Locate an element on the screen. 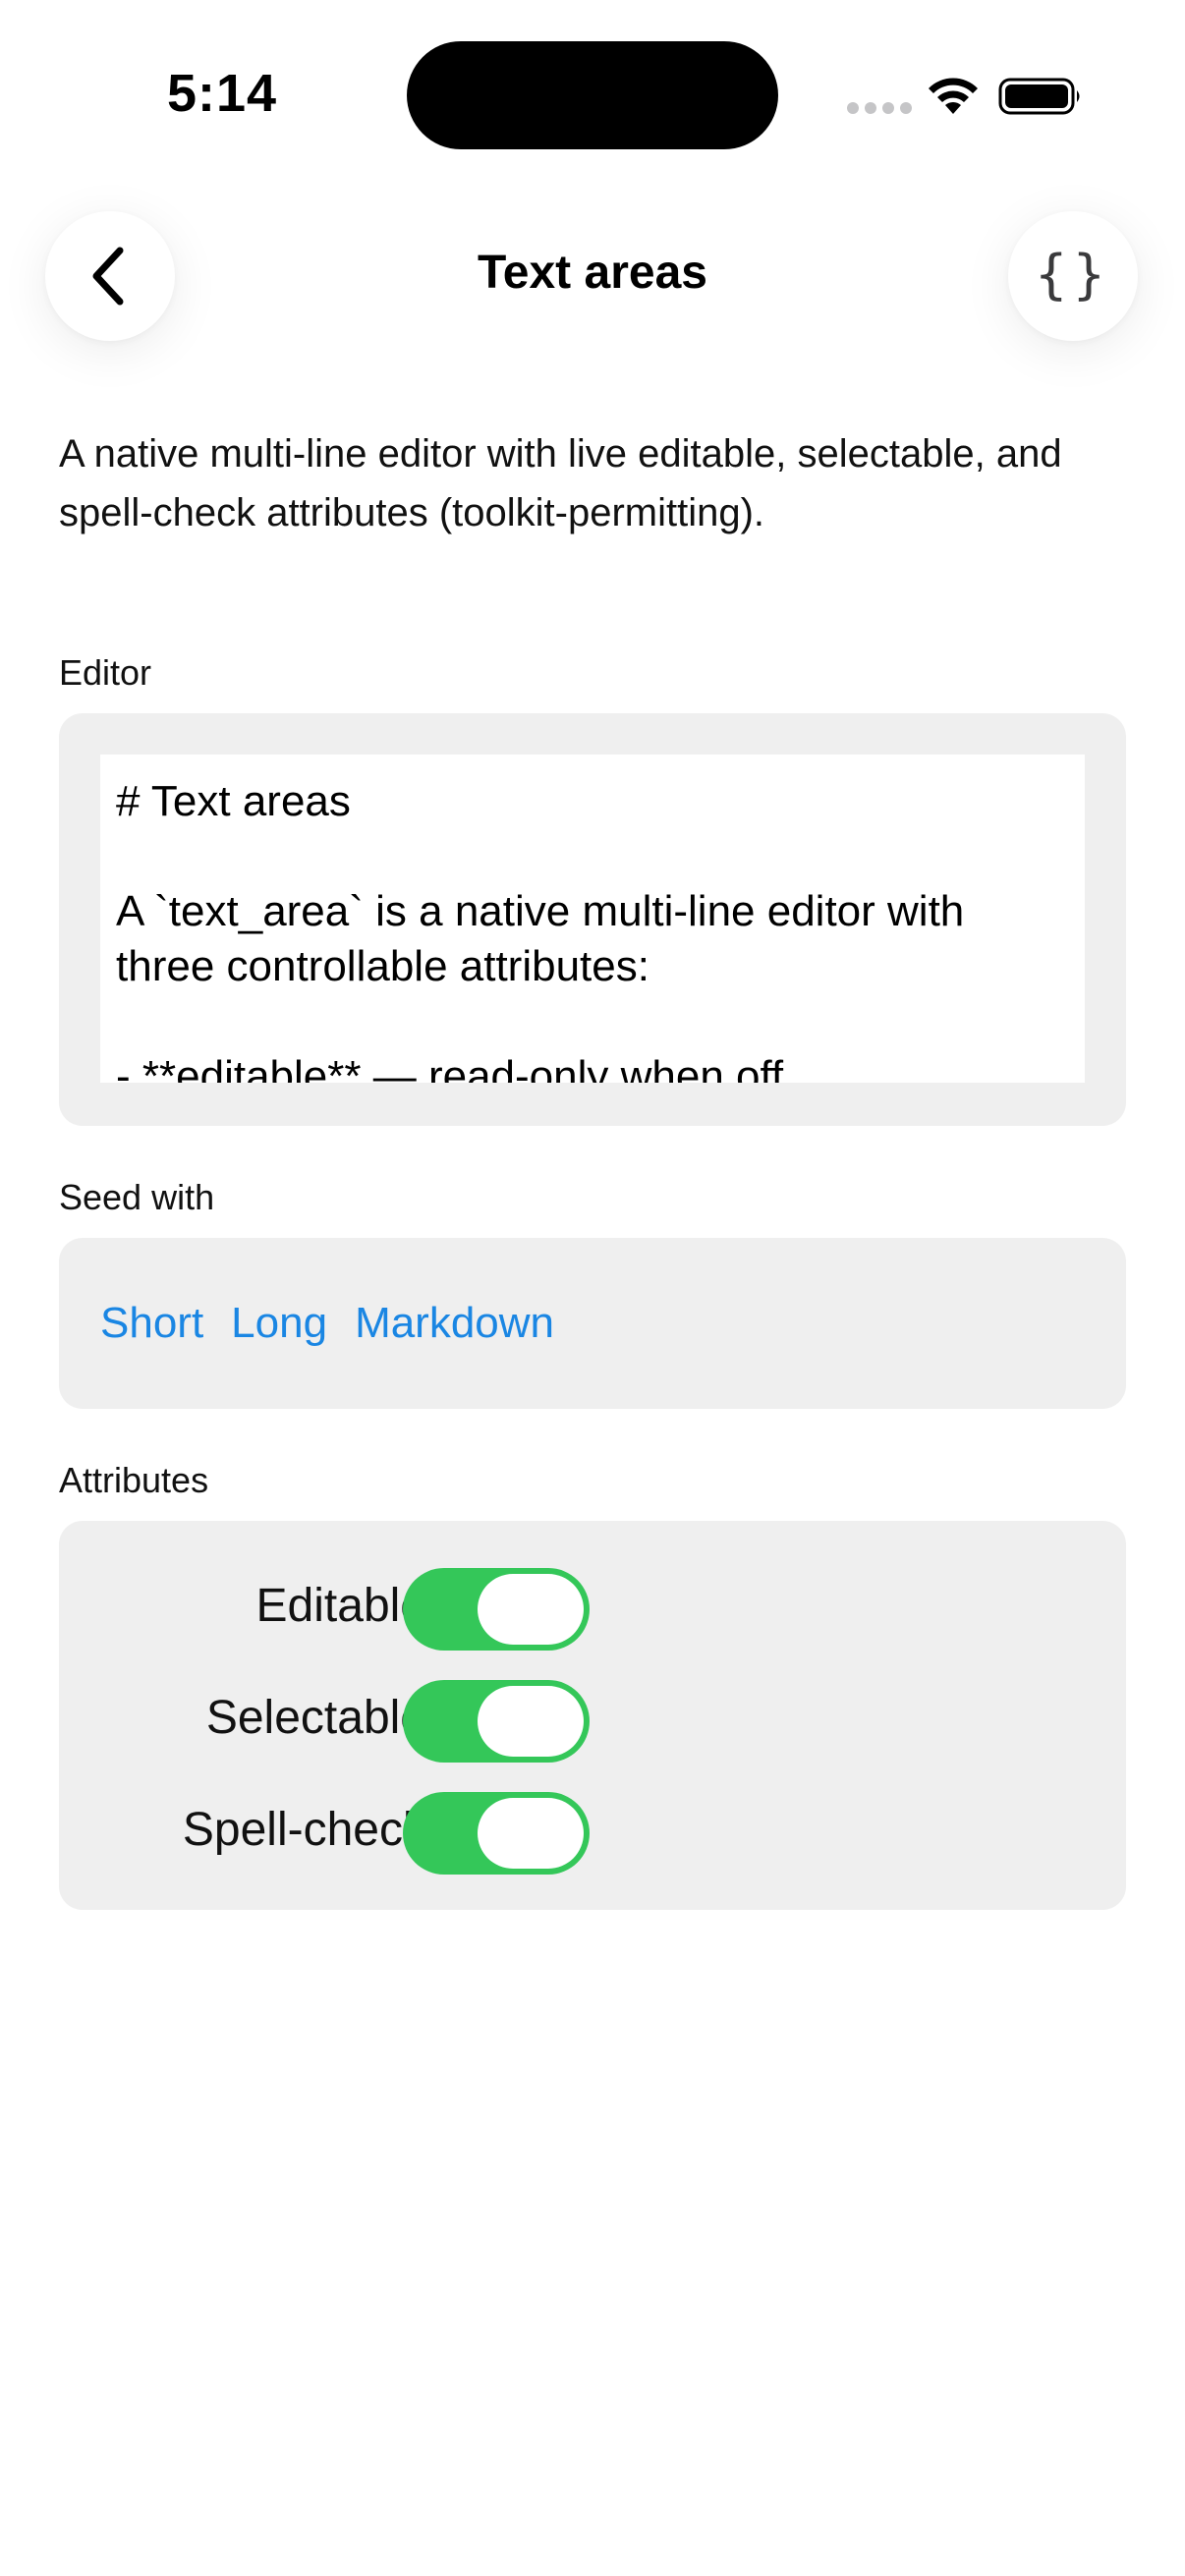  dynamic-island is located at coordinates (592, 95).